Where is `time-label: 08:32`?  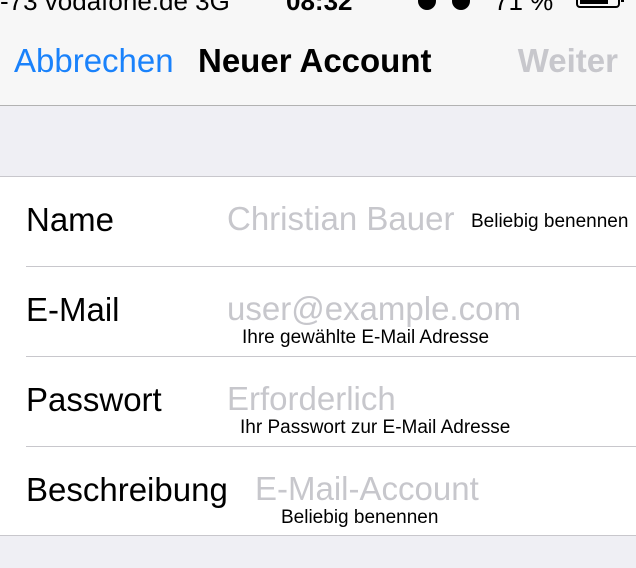 time-label: 08:32 is located at coordinates (319, 7).